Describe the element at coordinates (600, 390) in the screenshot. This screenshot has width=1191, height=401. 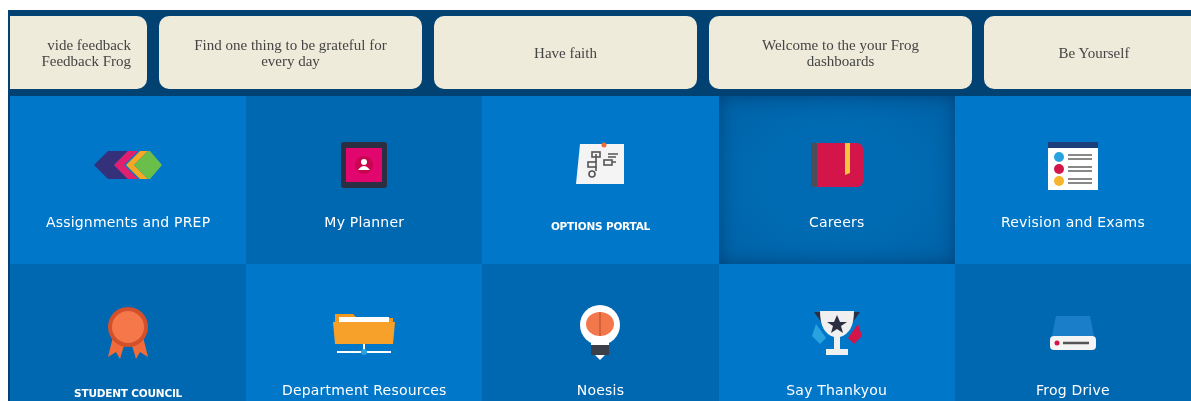
I see `tile-label: Noesis` at that location.